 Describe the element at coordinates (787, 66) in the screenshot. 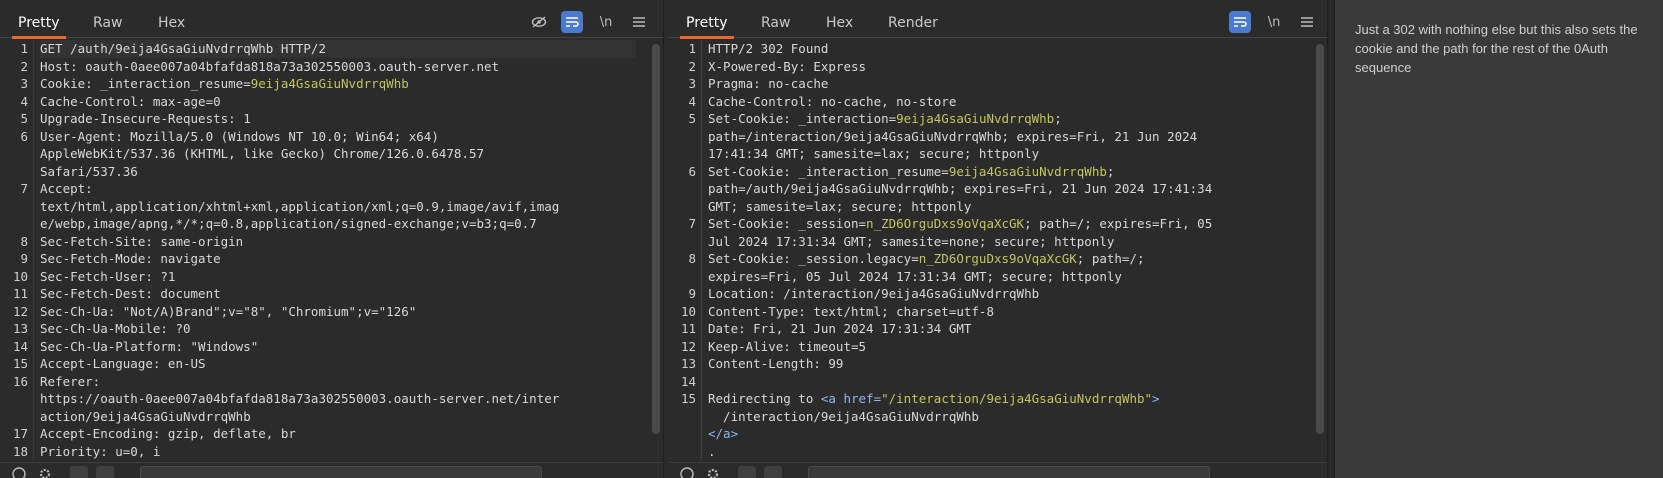

I see `code-token: X-Powered-By: Express` at that location.